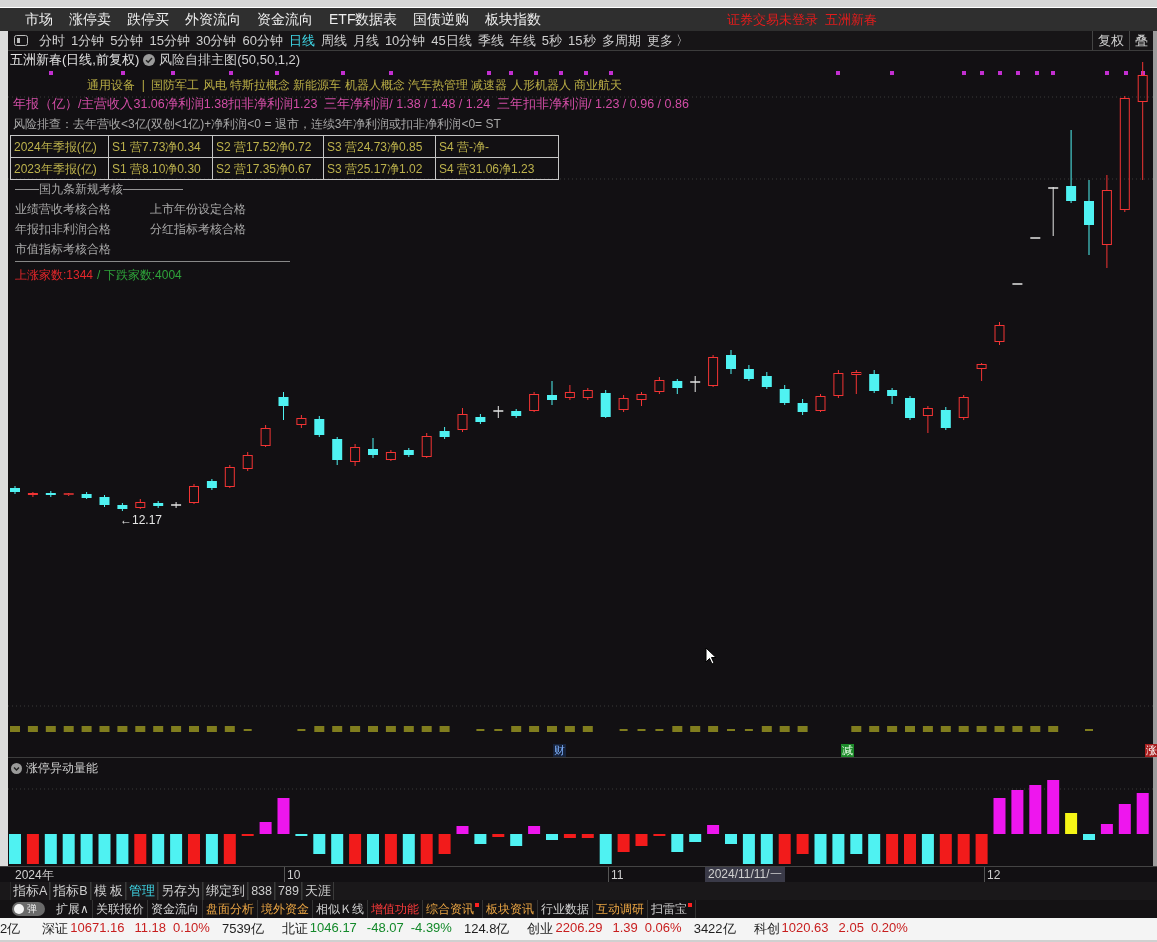 The image size is (1157, 942). Describe the element at coordinates (668, 40) in the screenshot. I see `period-tab: 更多 〉` at that location.